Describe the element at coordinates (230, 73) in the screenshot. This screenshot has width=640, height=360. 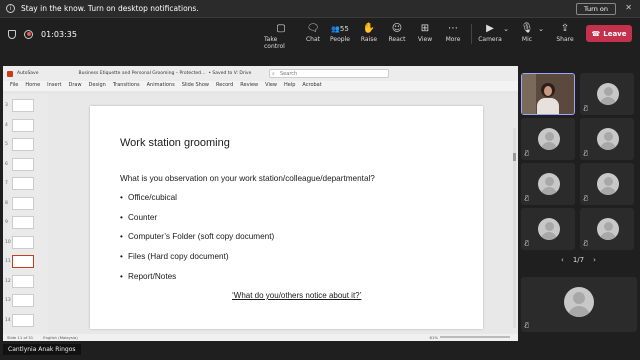
I see `saved-status: • Saved to V: Drive` at that location.